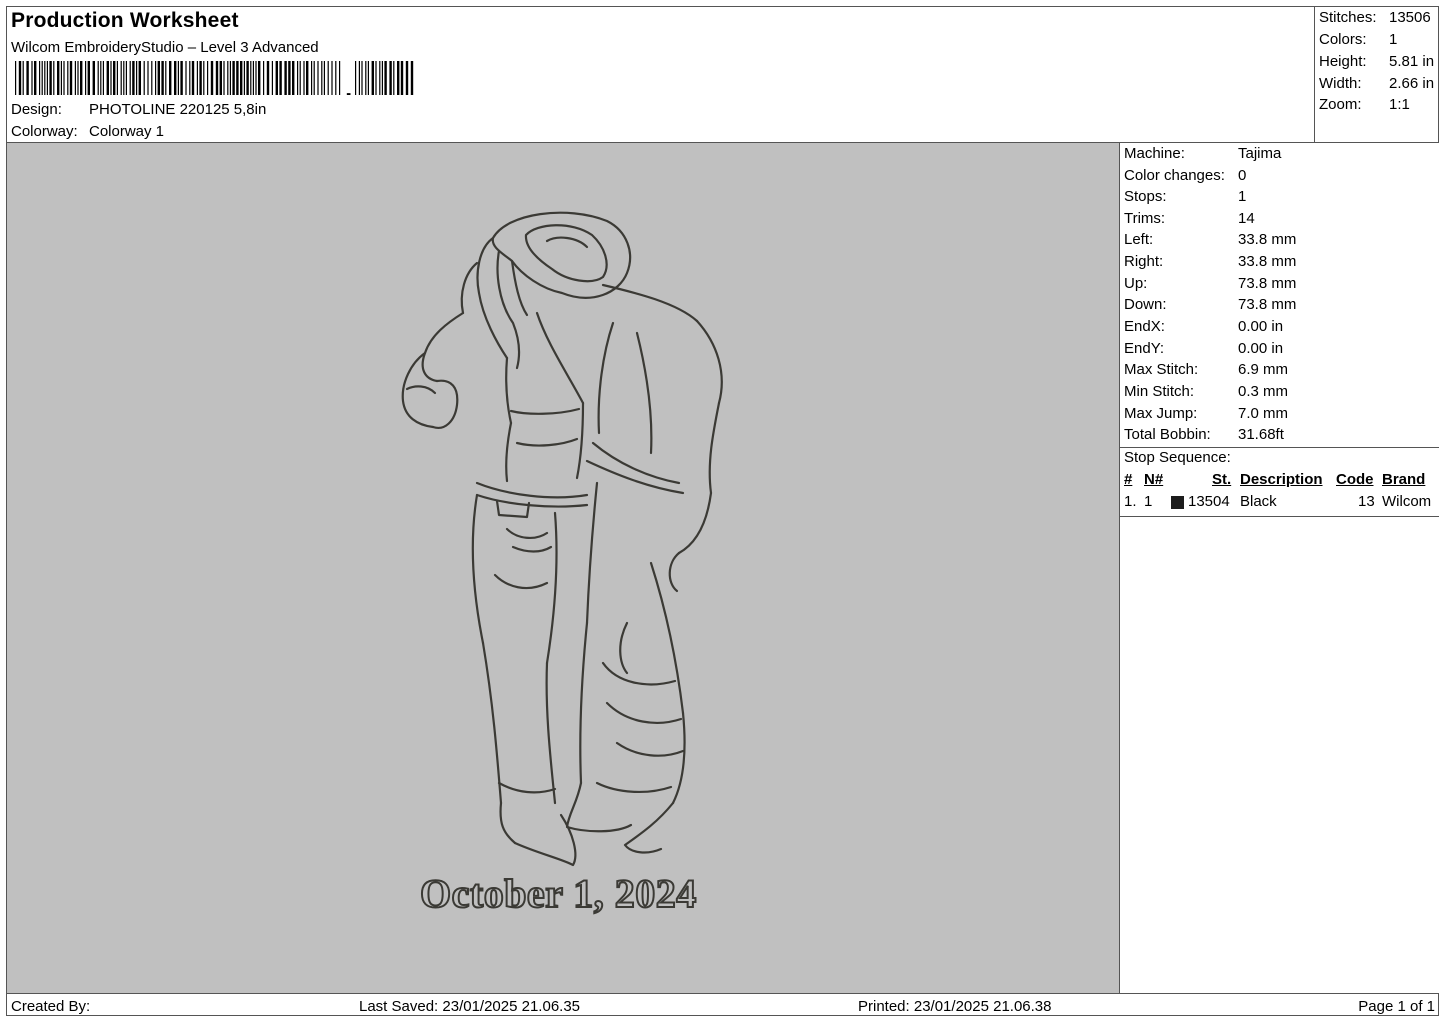 This screenshot has height=1021, width=1445. Describe the element at coordinates (1263, 369) in the screenshot. I see `info-value: 6.9 mm` at that location.